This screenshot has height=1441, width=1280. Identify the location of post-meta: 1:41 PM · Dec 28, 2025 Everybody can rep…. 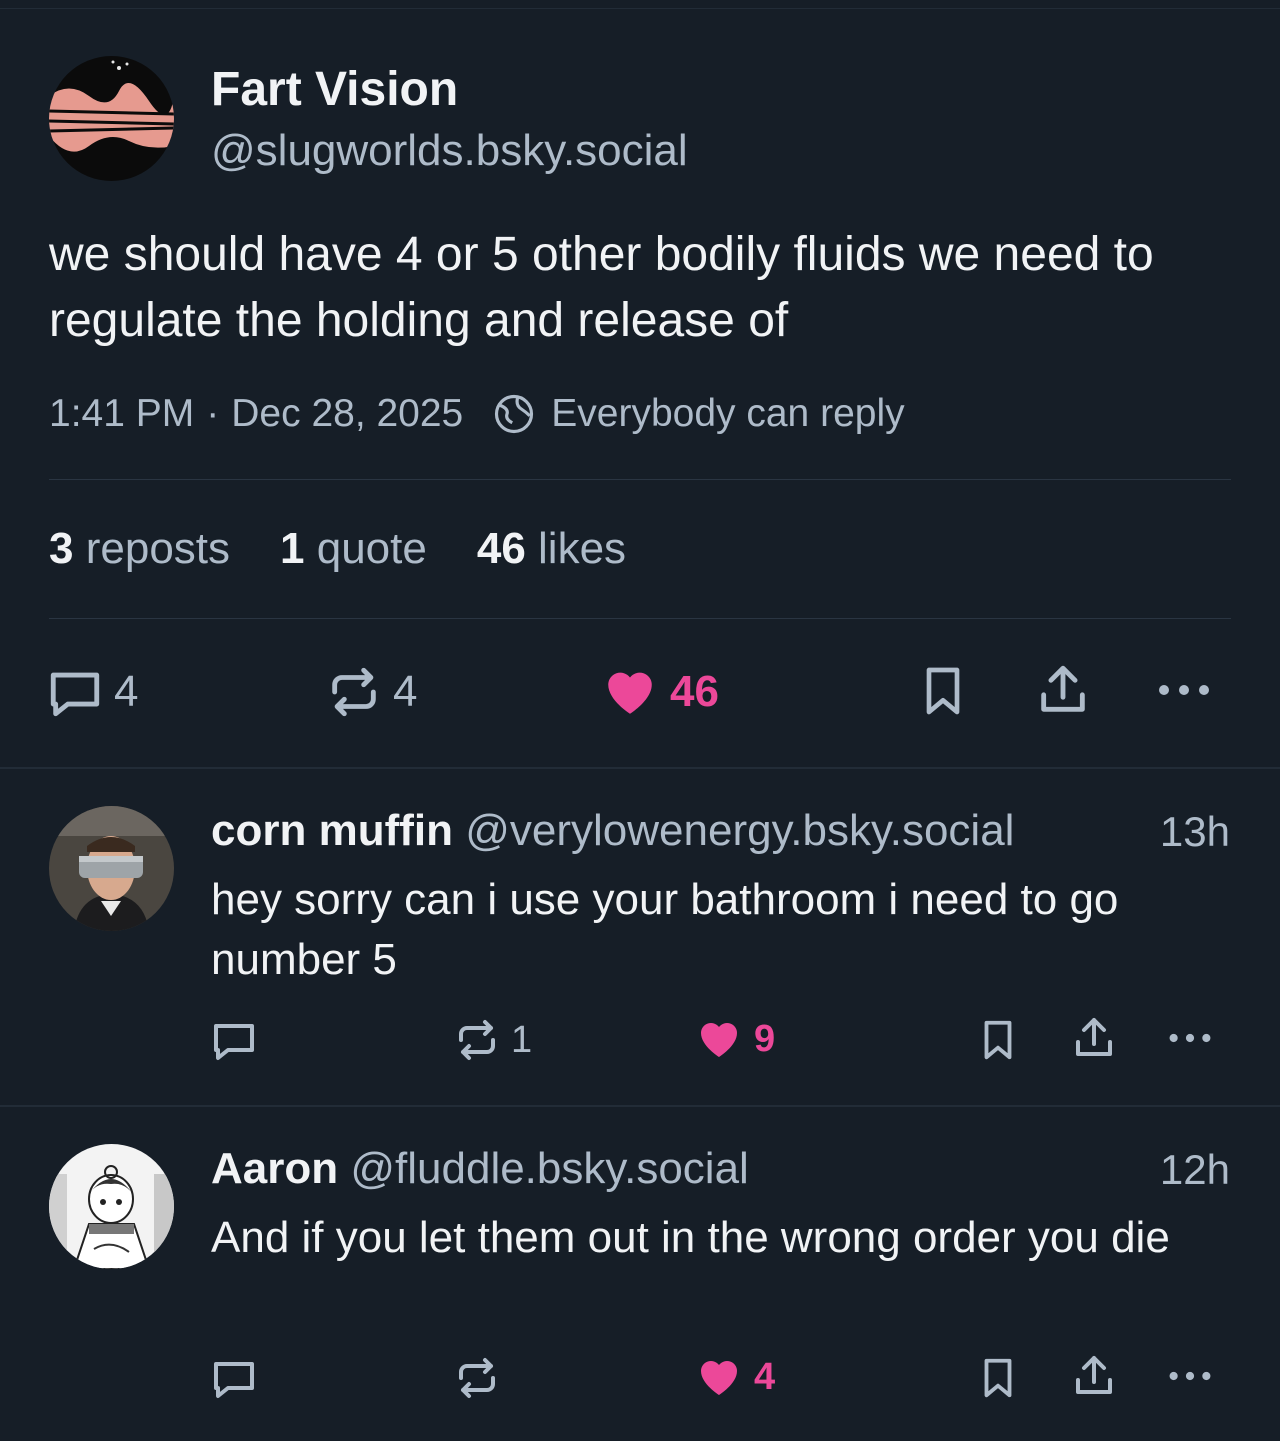
(477, 414).